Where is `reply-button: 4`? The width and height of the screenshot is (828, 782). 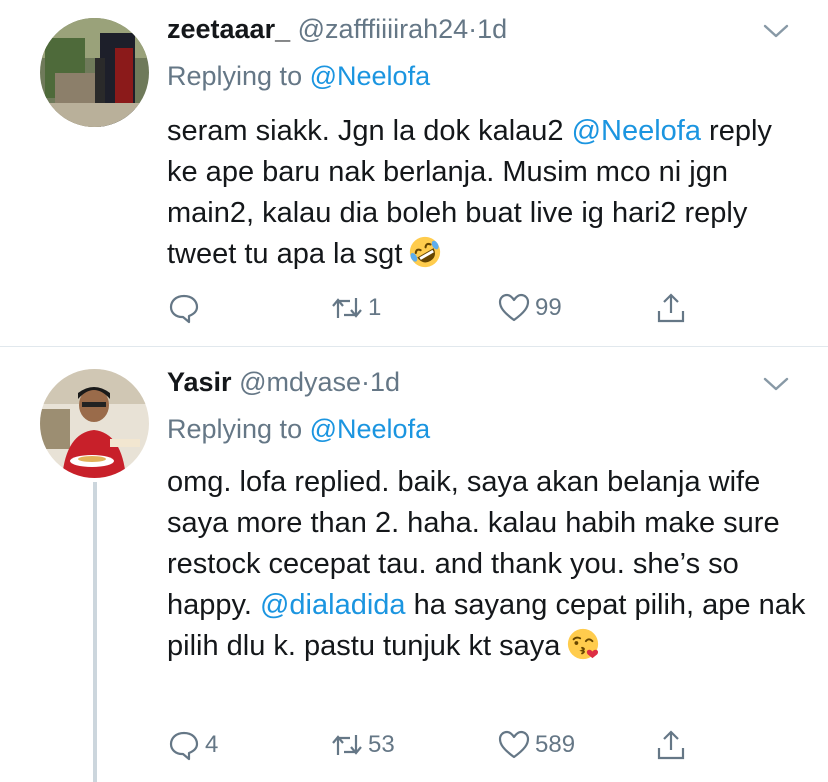
reply-button: 4 is located at coordinates (192, 745).